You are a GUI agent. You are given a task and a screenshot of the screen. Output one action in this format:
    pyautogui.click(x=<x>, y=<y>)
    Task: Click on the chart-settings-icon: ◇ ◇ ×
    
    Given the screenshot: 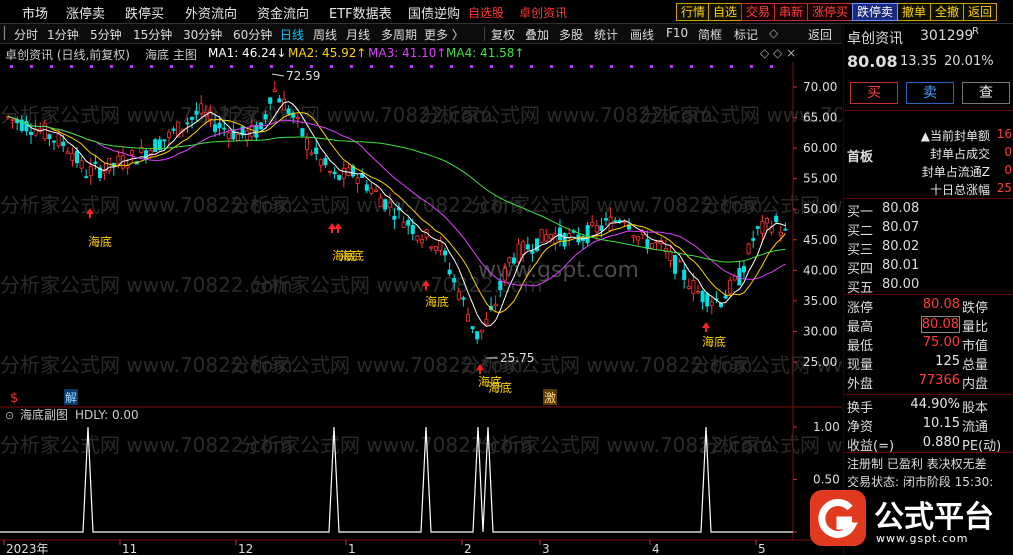 What is the action you would take?
    pyautogui.click(x=778, y=53)
    